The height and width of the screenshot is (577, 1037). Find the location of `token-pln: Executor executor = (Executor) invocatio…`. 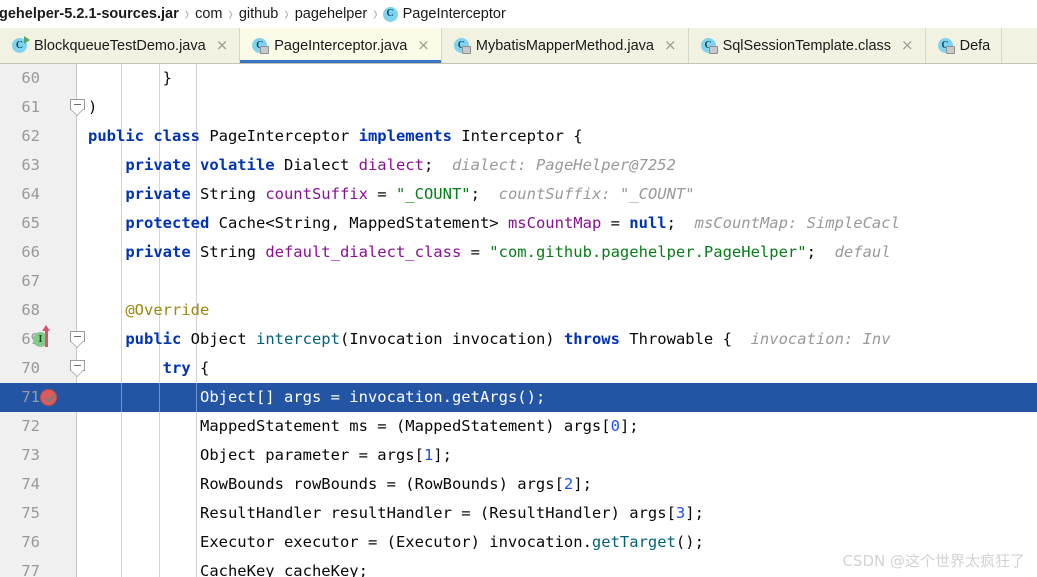

token-pln: Executor executor = (Executor) invocatio… is located at coordinates (340, 542).